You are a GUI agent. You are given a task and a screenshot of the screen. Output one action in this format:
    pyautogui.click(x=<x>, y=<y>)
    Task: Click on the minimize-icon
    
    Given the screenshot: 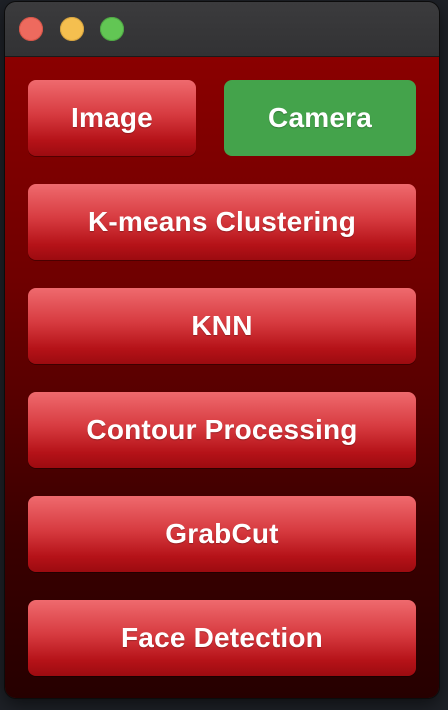 What is the action you would take?
    pyautogui.click(x=72, y=29)
    